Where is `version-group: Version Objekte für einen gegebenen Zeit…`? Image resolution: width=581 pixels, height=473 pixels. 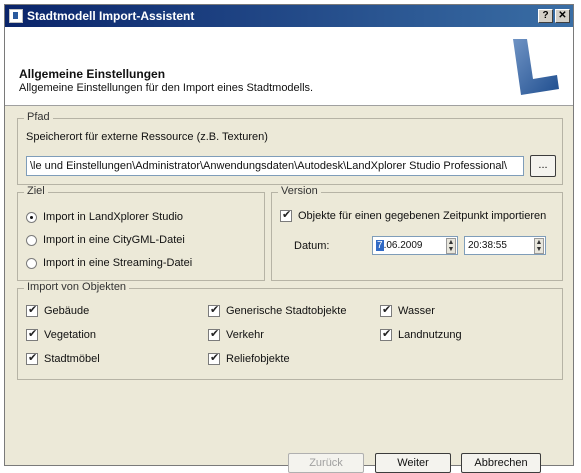
version-group: Version Objekte für einen gegebenen Zeit… is located at coordinates (417, 233).